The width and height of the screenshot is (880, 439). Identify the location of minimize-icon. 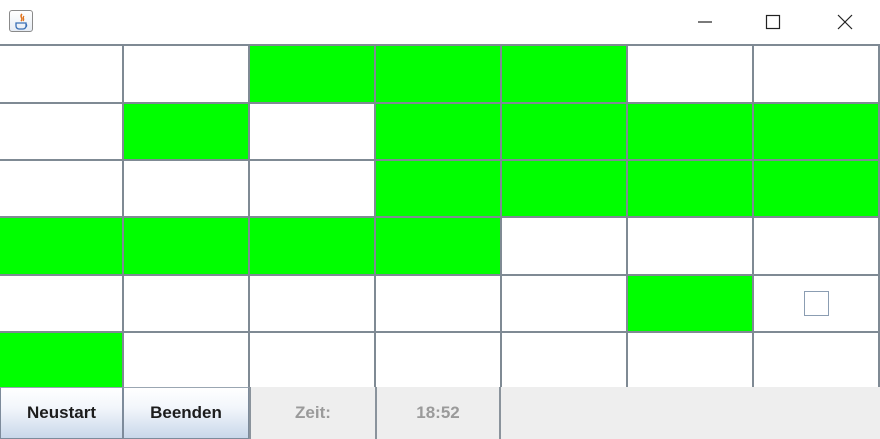
(705, 22).